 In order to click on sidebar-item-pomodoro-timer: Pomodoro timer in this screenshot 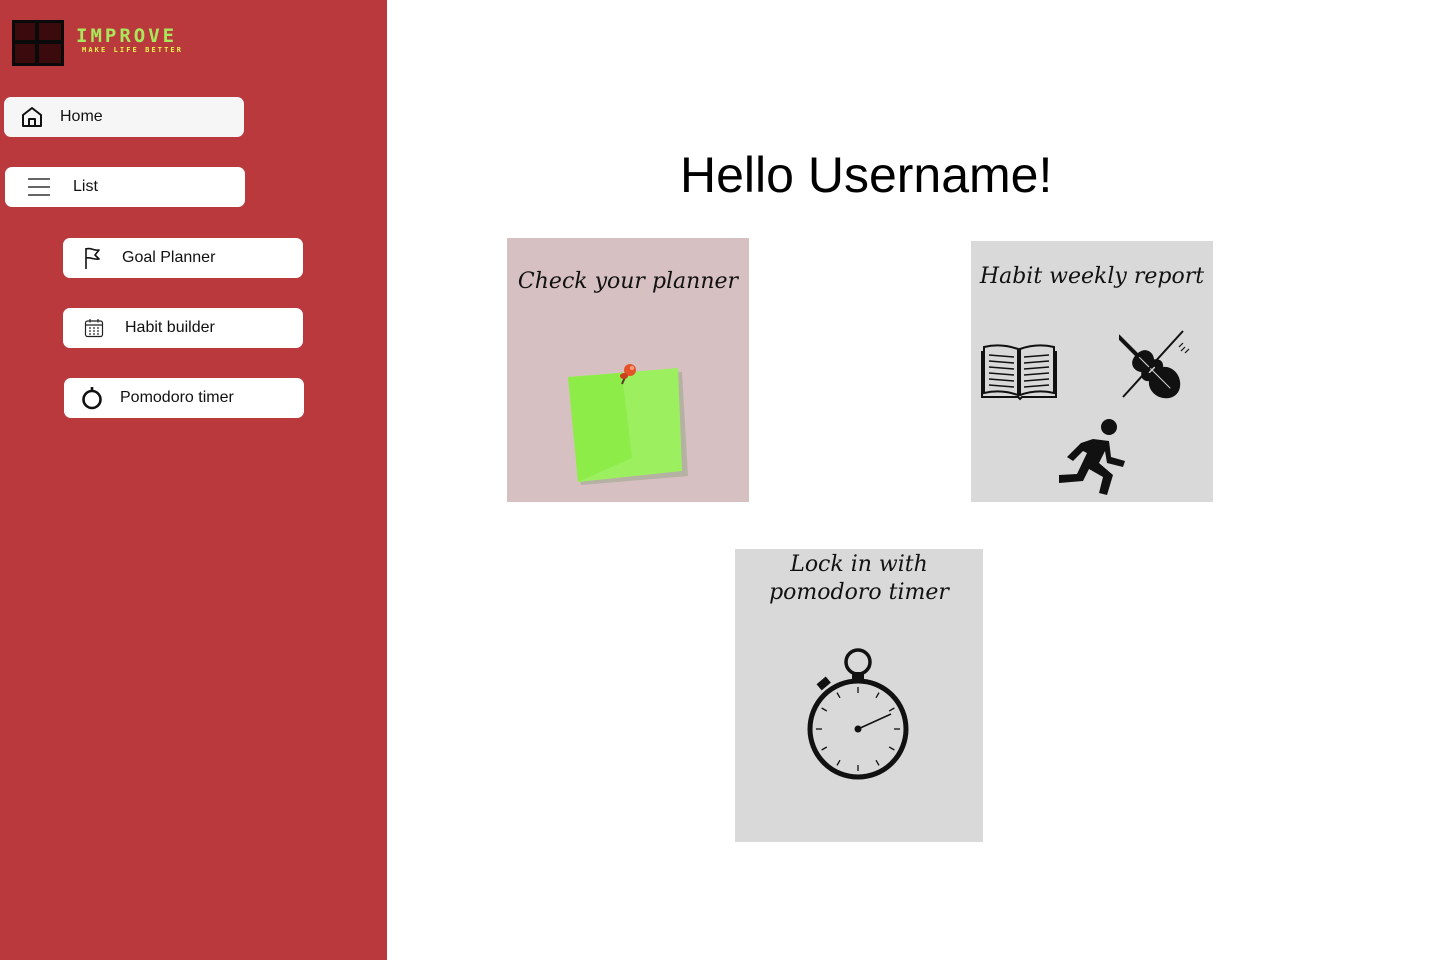, I will do `click(184, 398)`.